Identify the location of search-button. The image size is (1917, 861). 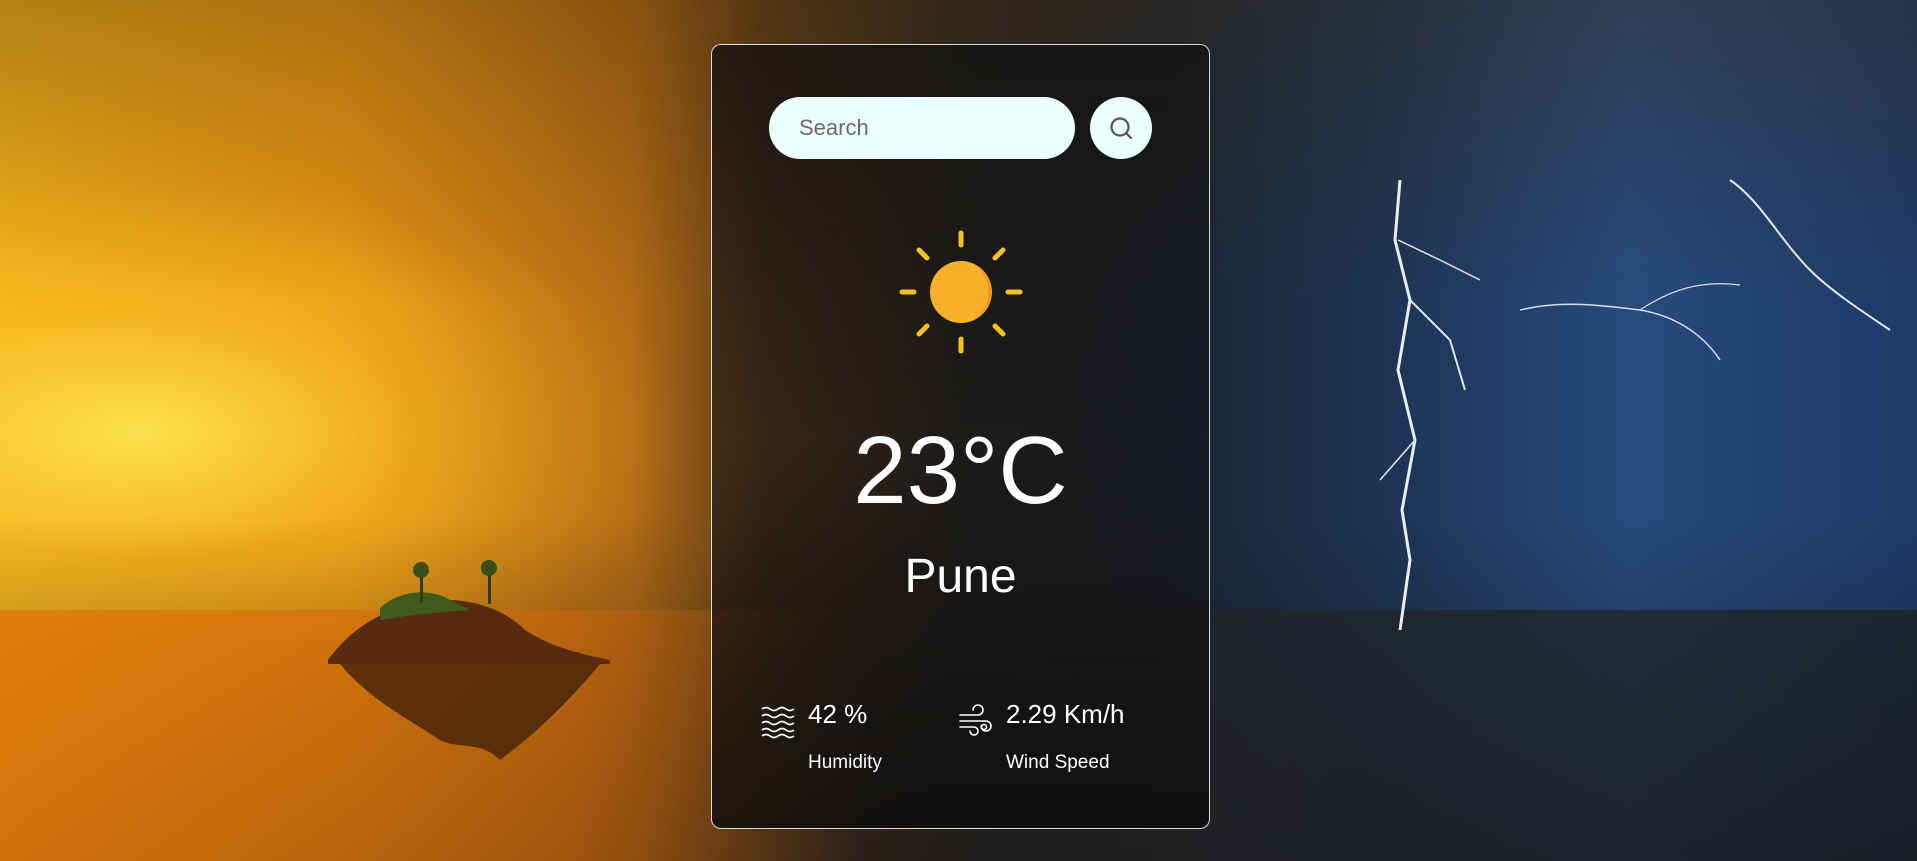
(1121, 128).